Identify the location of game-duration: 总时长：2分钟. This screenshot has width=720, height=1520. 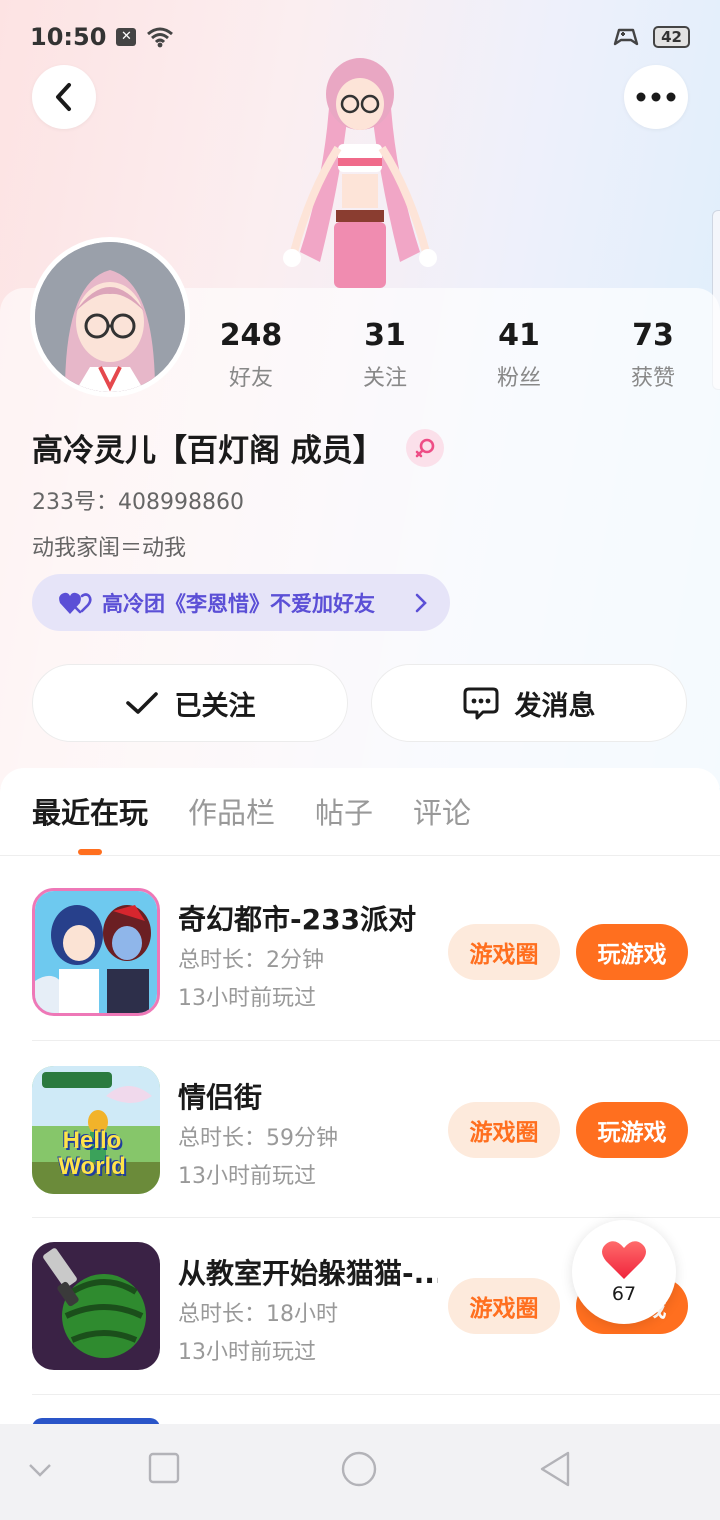
(251, 960).